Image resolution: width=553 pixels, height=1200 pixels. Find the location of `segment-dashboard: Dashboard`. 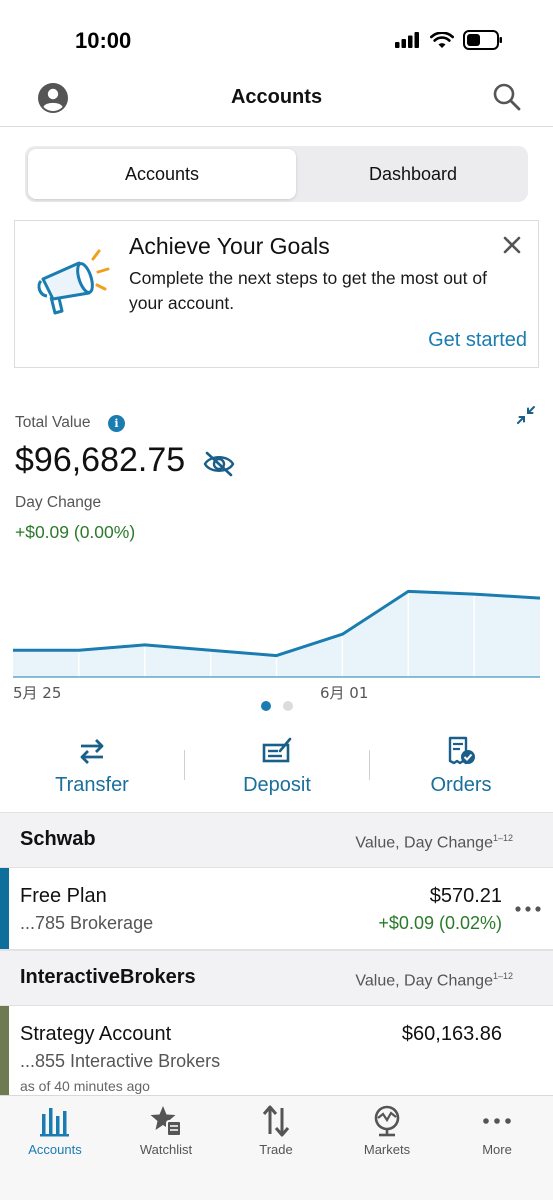

segment-dashboard: Dashboard is located at coordinates (413, 174).